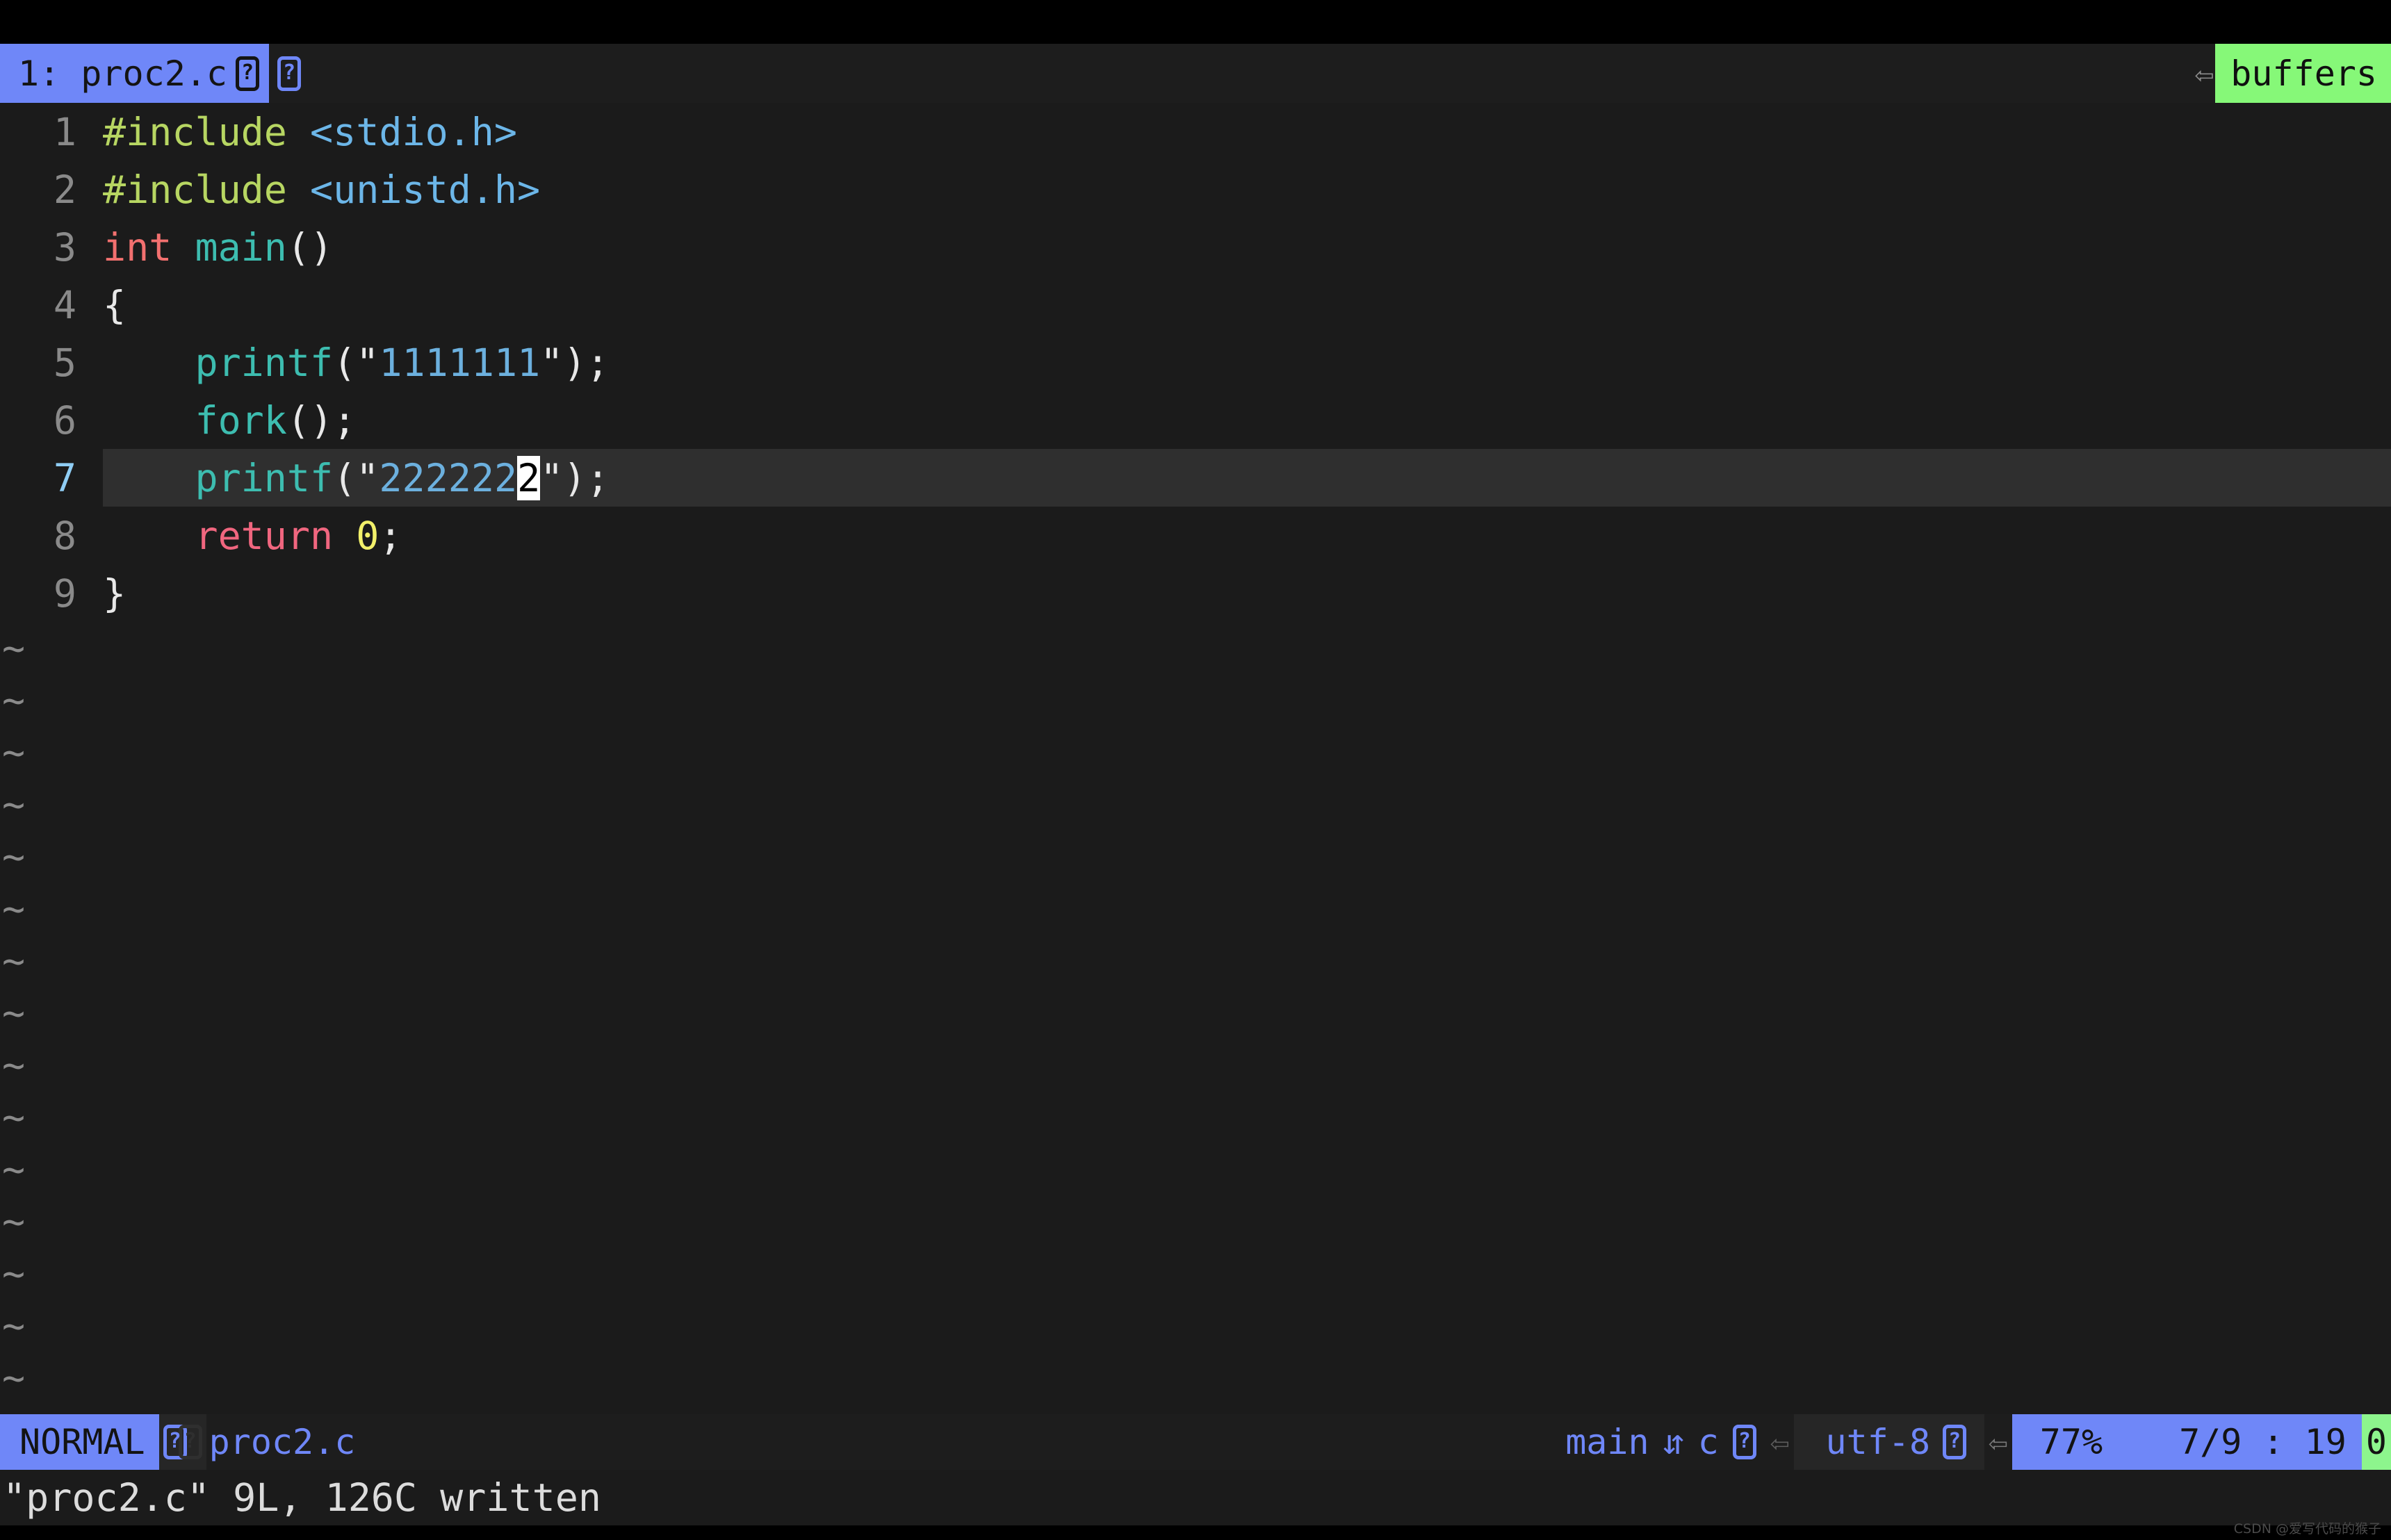  I want to click on git-sync-icon: ⇵, so click(1673, 1442).